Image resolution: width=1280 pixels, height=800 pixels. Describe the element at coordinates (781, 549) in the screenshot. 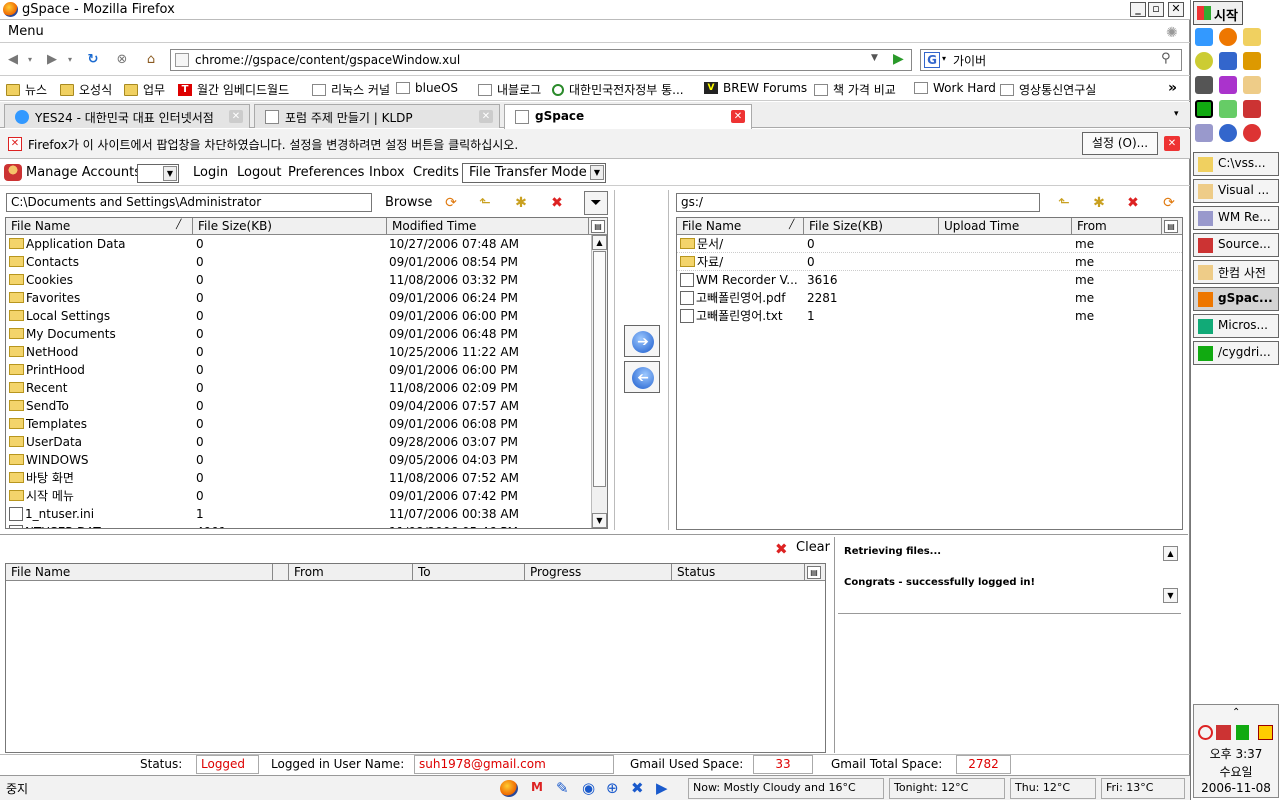

I see `clear-icon: ✖` at that location.